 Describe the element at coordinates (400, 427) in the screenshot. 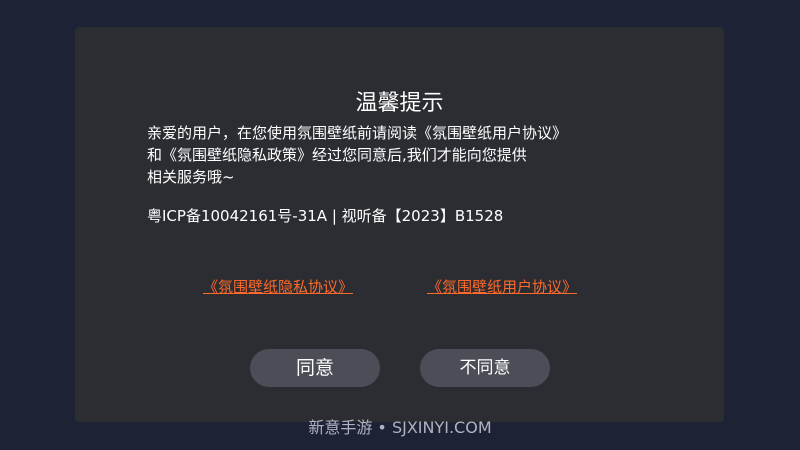

I see `watermark-text: 新意手游 • SJXINYI.COM` at that location.